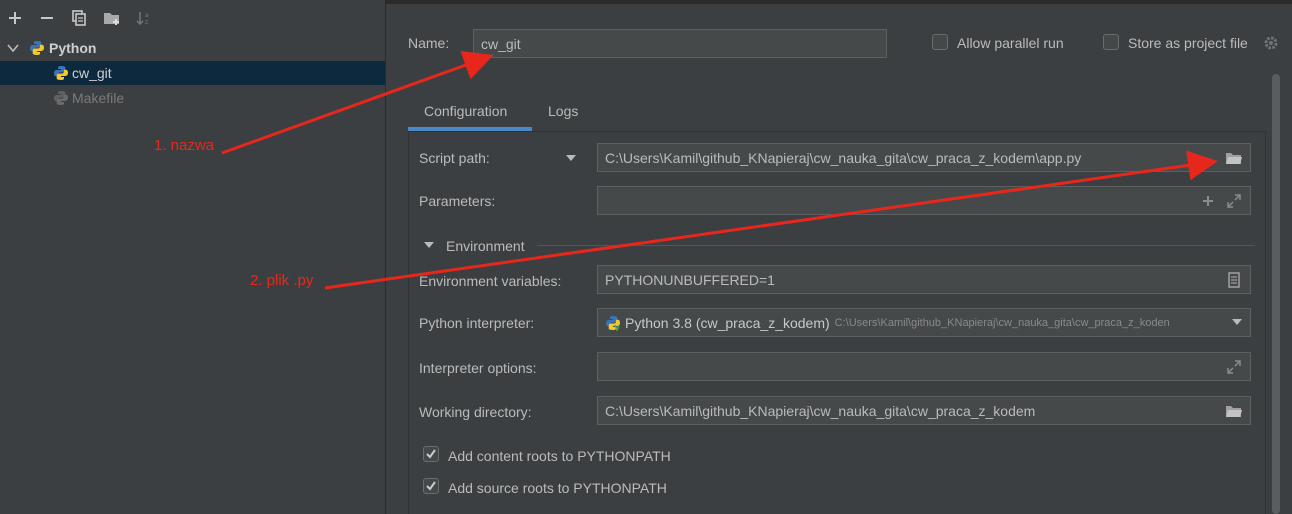 The image size is (1292, 514). What do you see at coordinates (192, 18) in the screenshot?
I see `tree-toolbar: az` at bounding box center [192, 18].